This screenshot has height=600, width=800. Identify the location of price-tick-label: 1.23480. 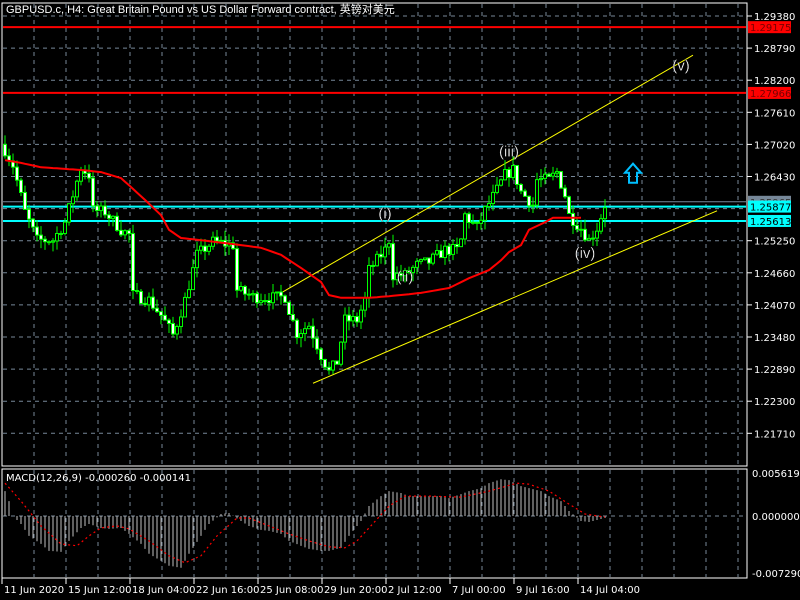
(774, 338).